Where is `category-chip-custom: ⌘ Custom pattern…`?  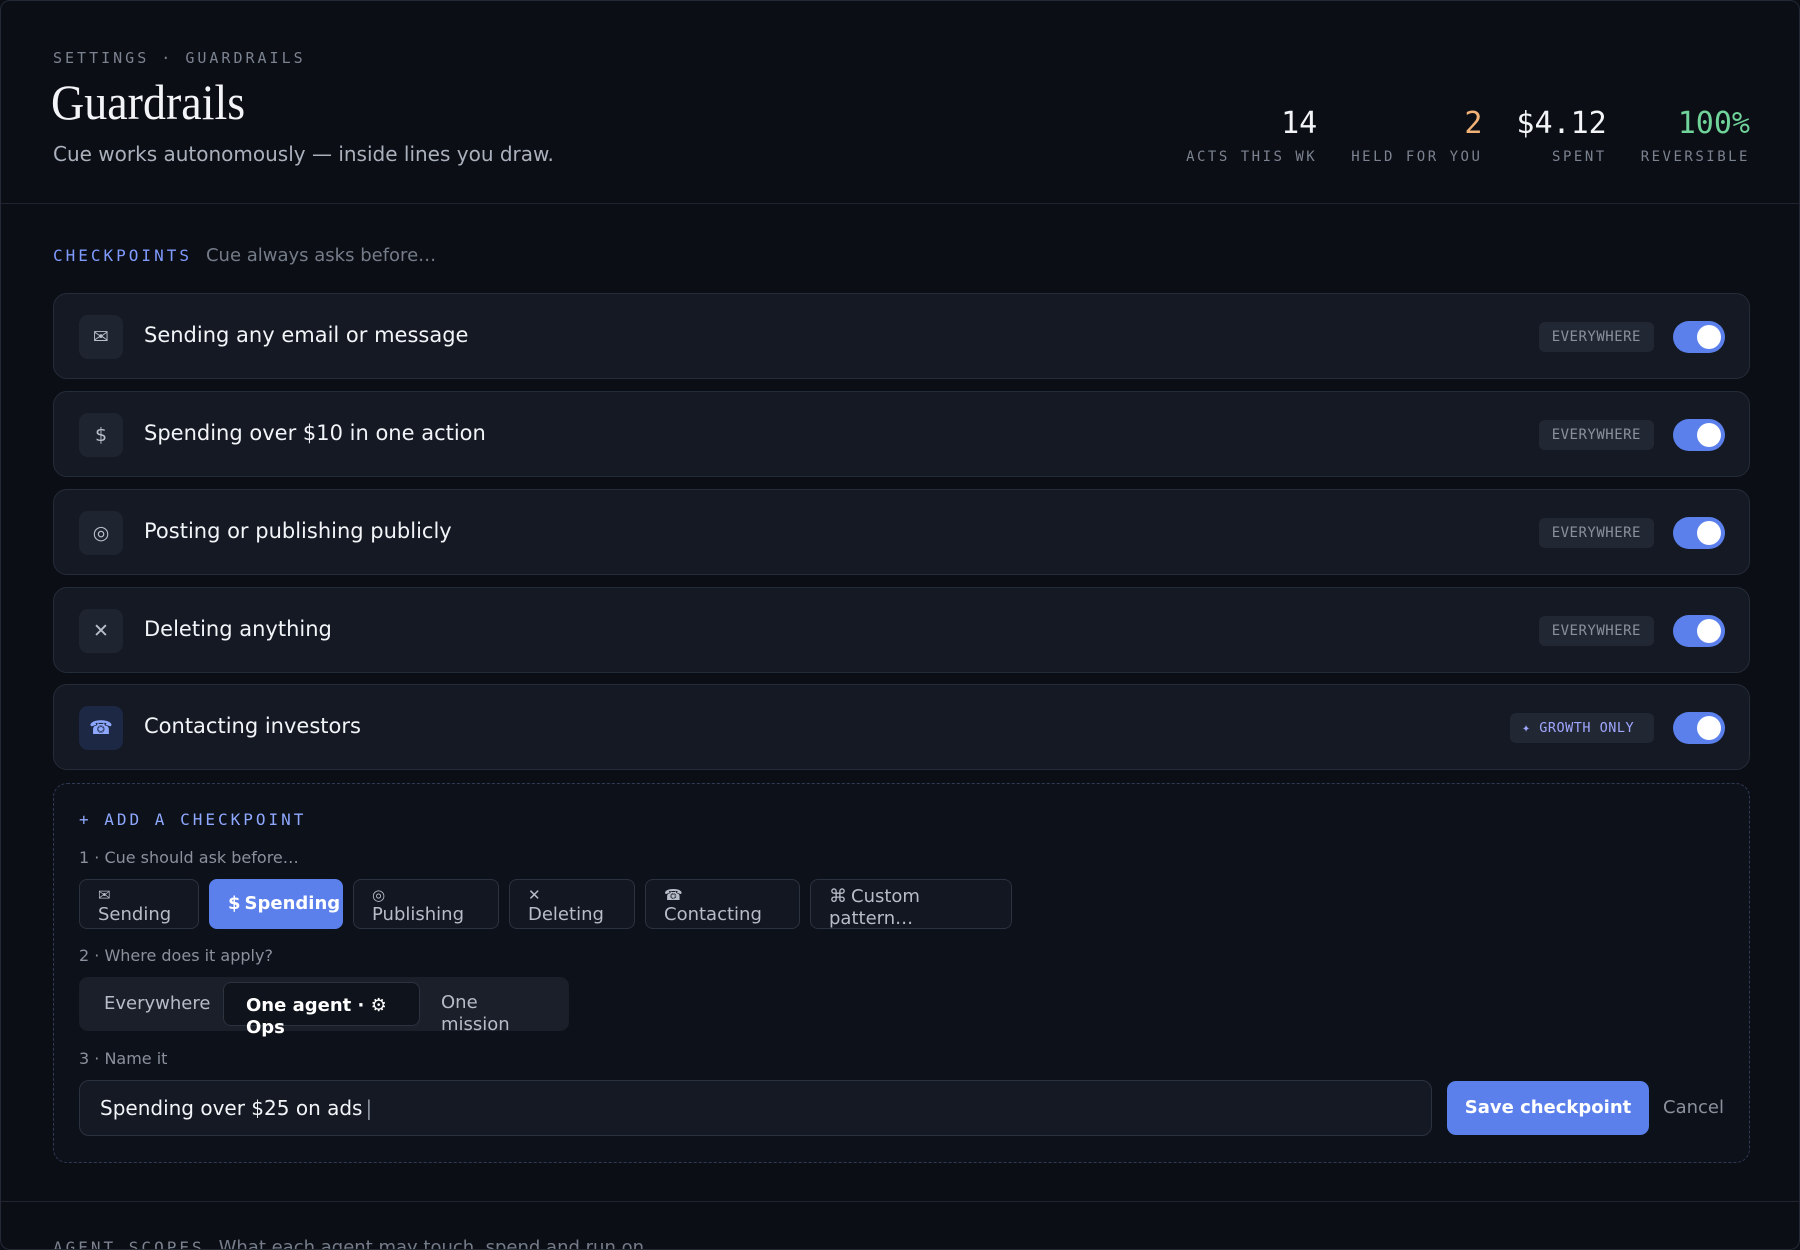
category-chip-custom: ⌘ Custom pattern… is located at coordinates (911, 904).